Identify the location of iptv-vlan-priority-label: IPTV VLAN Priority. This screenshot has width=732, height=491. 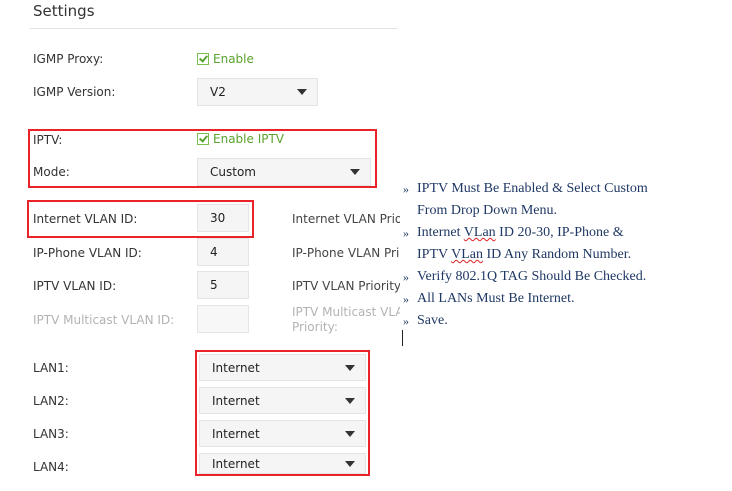
(346, 286).